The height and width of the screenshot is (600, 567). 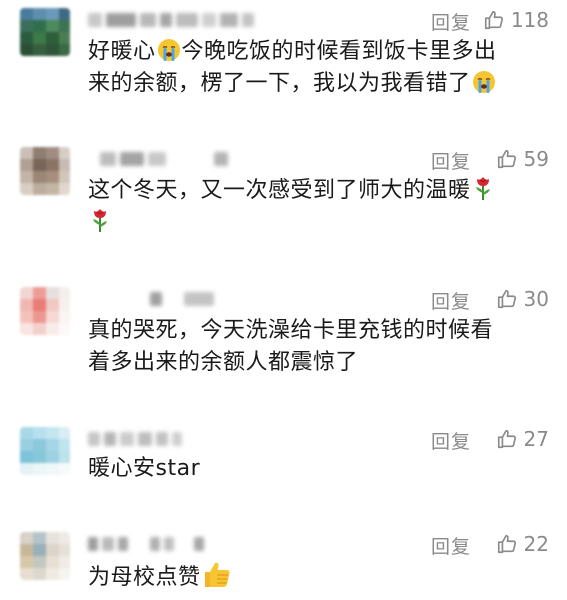 What do you see at coordinates (283, 462) in the screenshot?
I see `comment-item: 回复 27 暖心安star` at bounding box center [283, 462].